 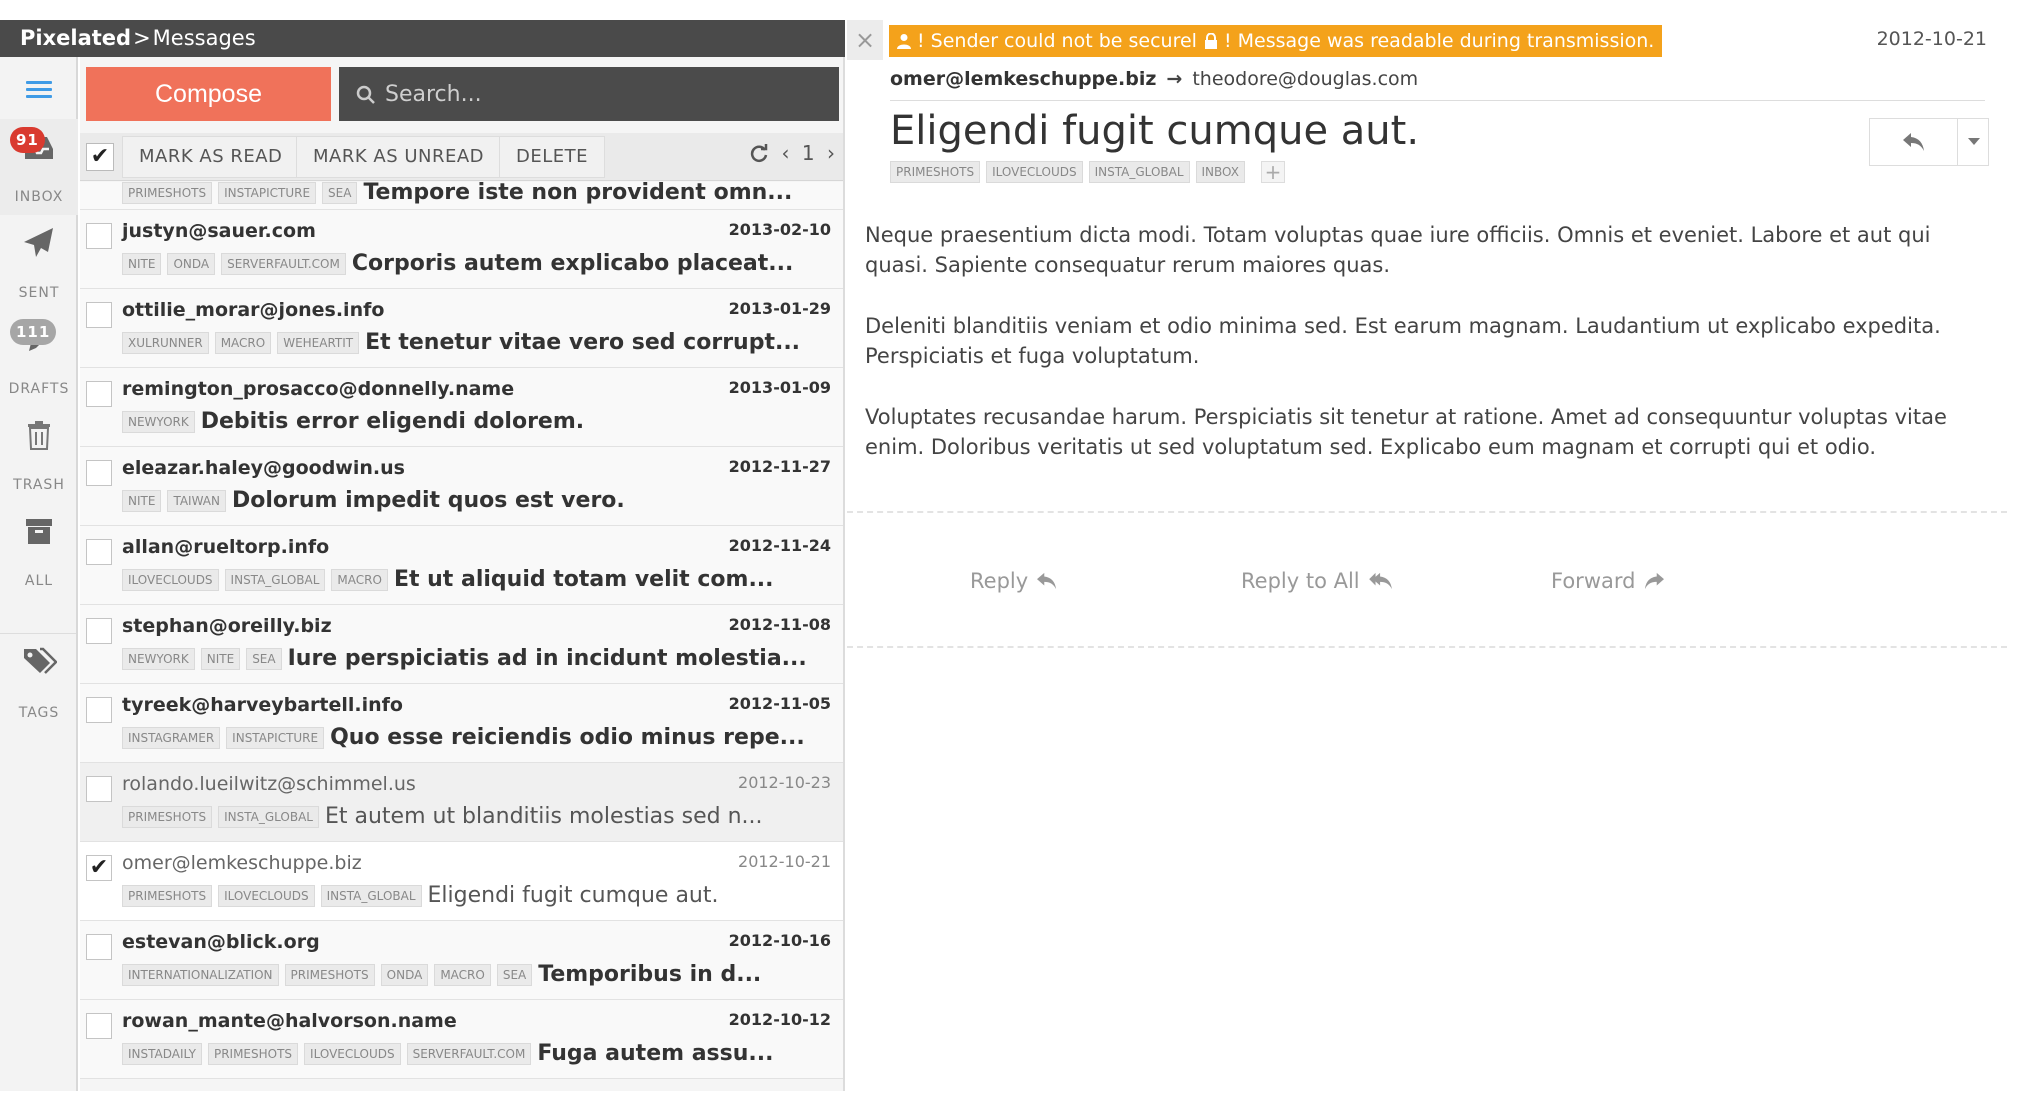 I want to click on message-date: 2012-10-12, so click(x=779, y=1019).